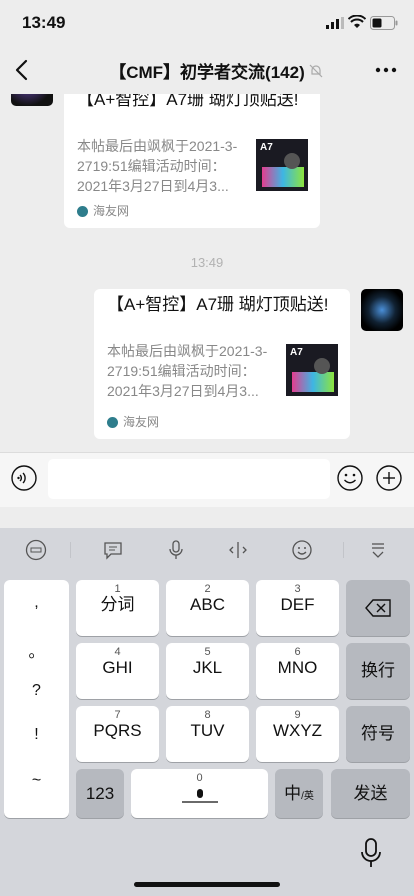 The width and height of the screenshot is (414, 896). What do you see at coordinates (199, 778) in the screenshot?
I see `key-number: 0` at bounding box center [199, 778].